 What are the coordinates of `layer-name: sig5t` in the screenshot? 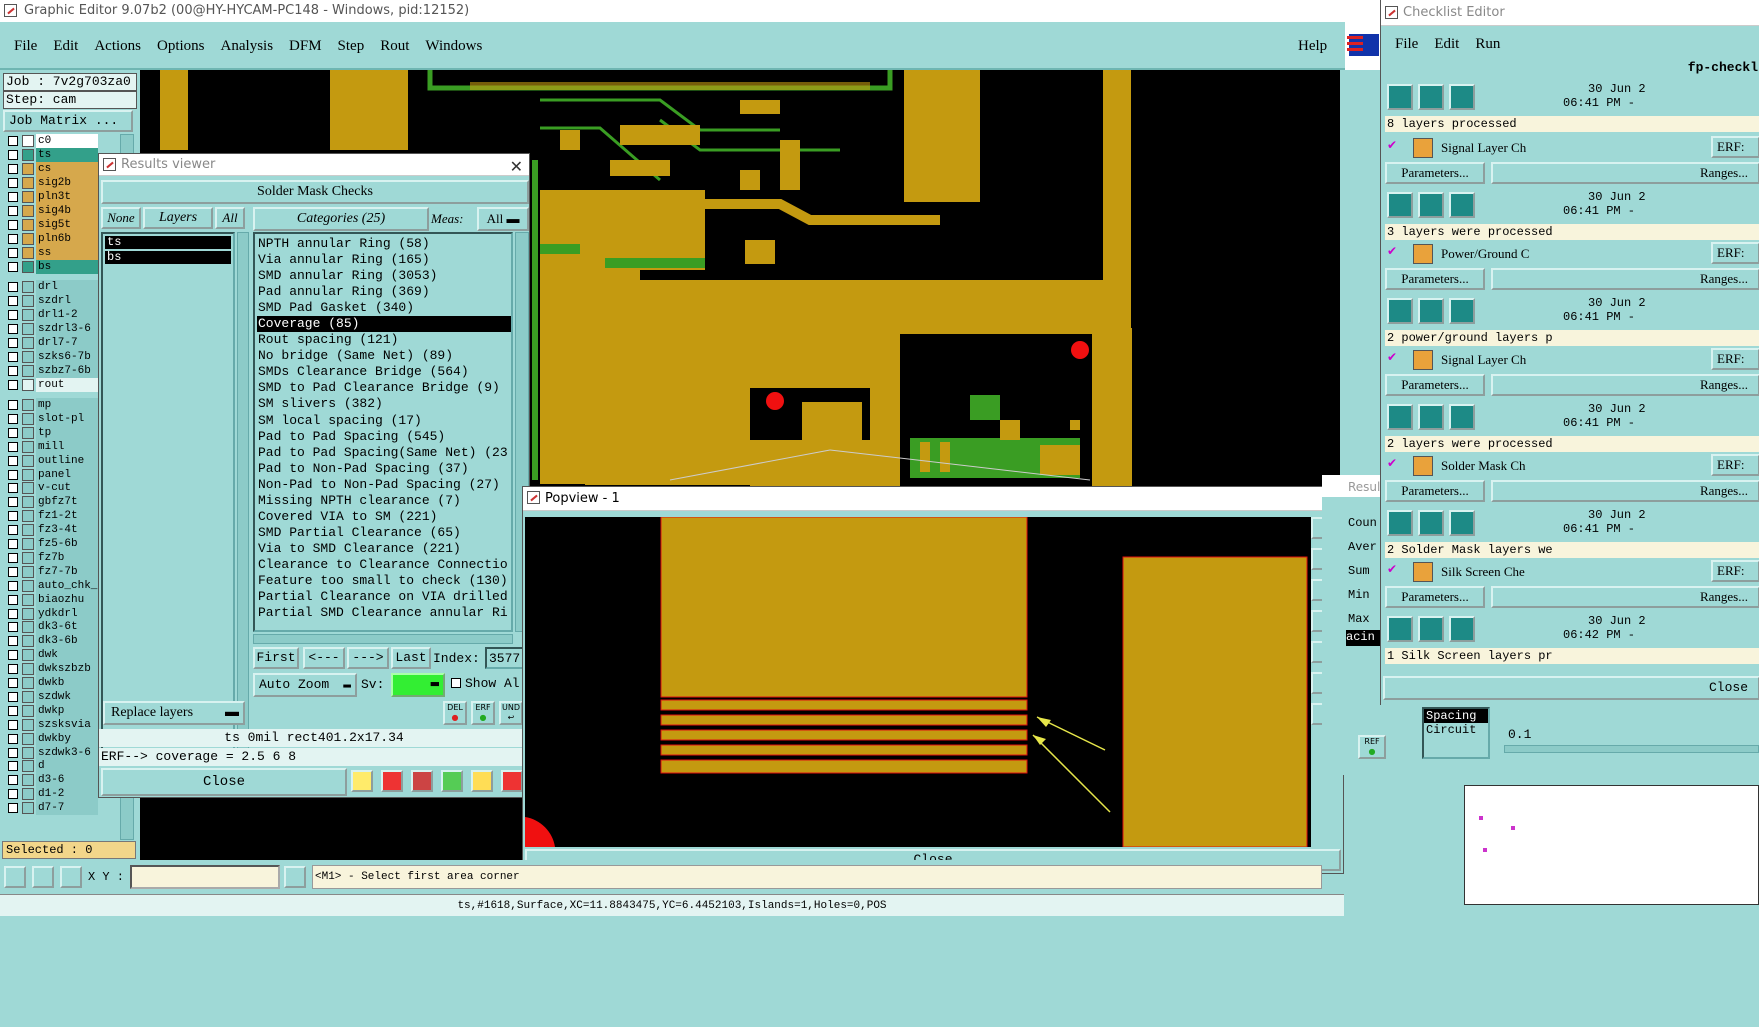 It's located at (67, 225).